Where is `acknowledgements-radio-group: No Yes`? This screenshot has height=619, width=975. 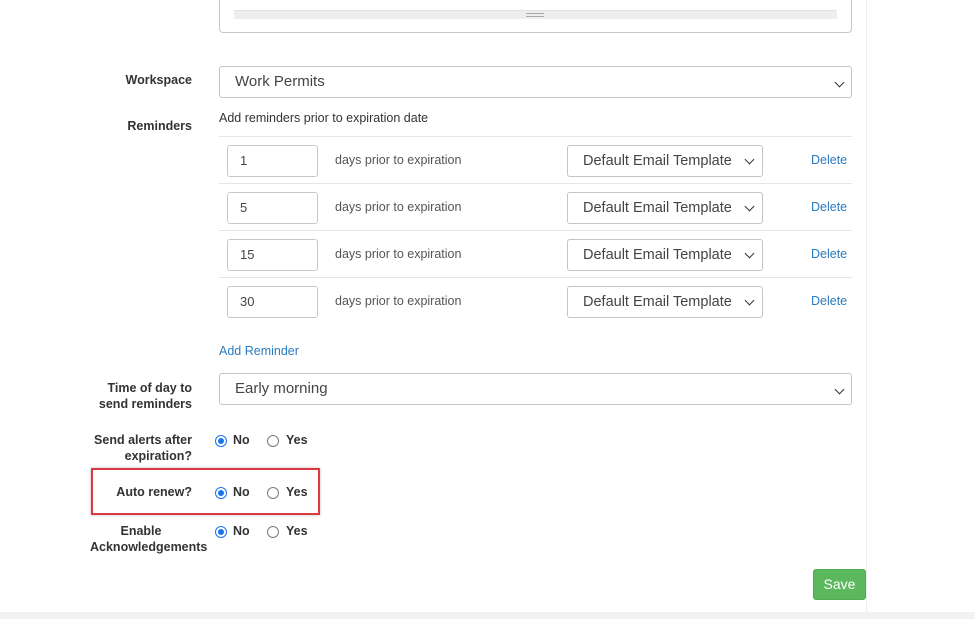
acknowledgements-radio-group: No Yes is located at coordinates (270, 534).